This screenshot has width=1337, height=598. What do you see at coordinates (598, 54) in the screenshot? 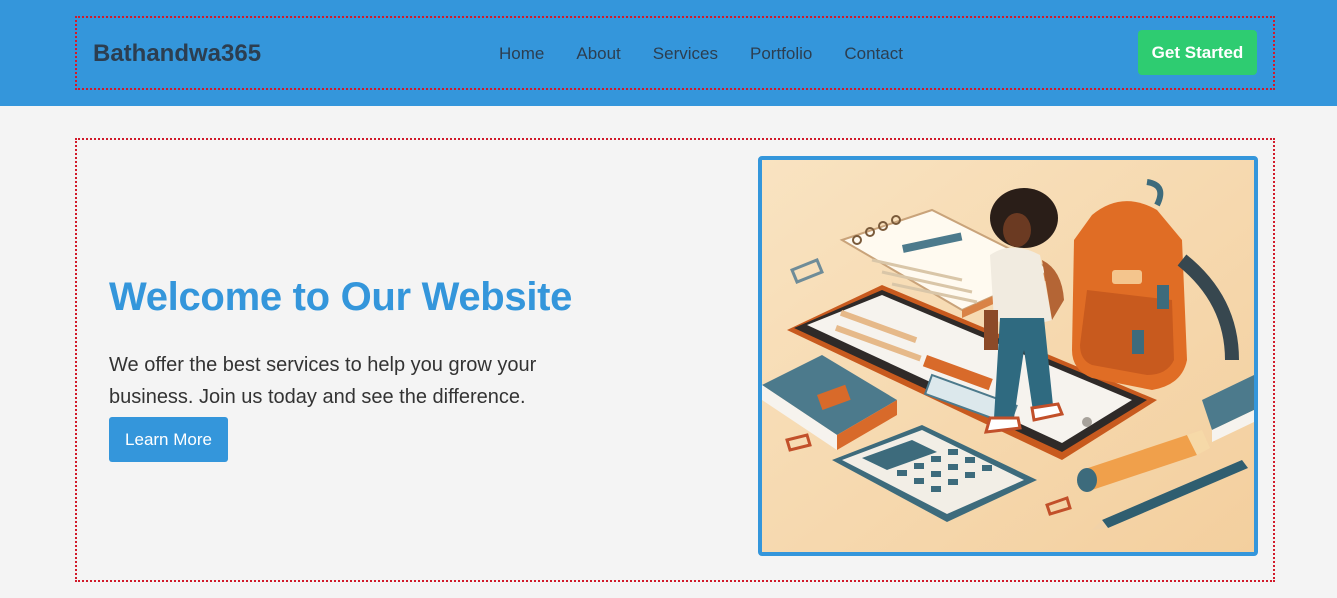
I see `nav-link-about: About` at bounding box center [598, 54].